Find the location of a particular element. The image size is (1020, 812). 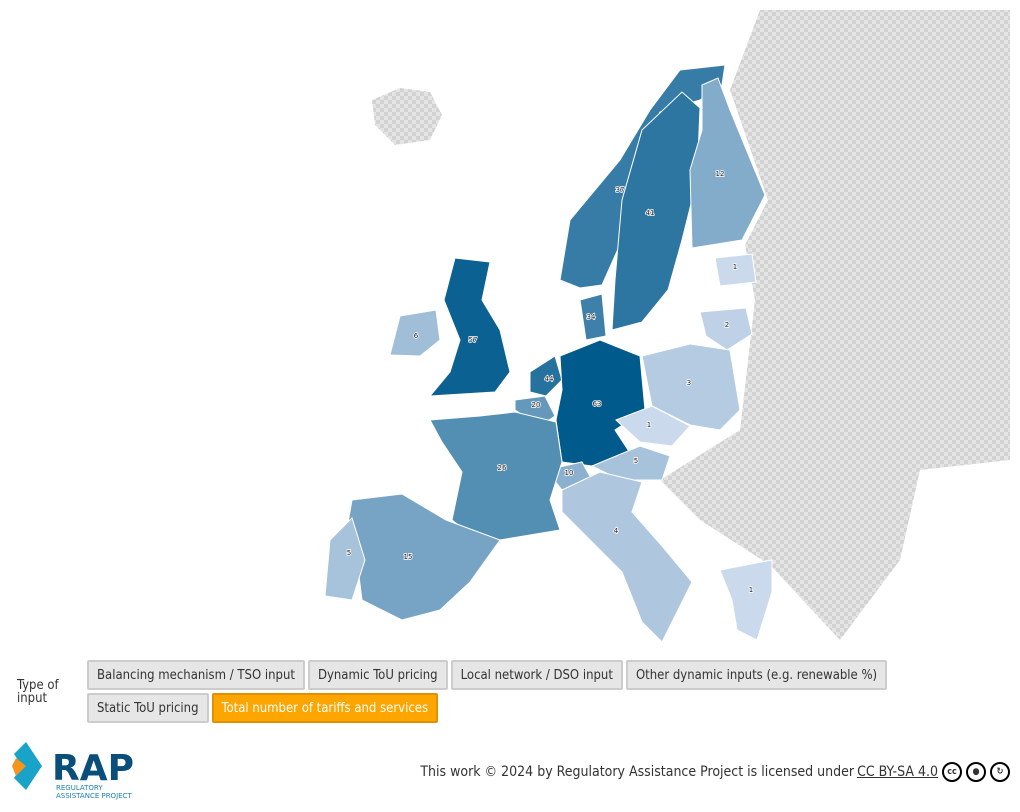

value-label-norway: 37 is located at coordinates (620, 190).